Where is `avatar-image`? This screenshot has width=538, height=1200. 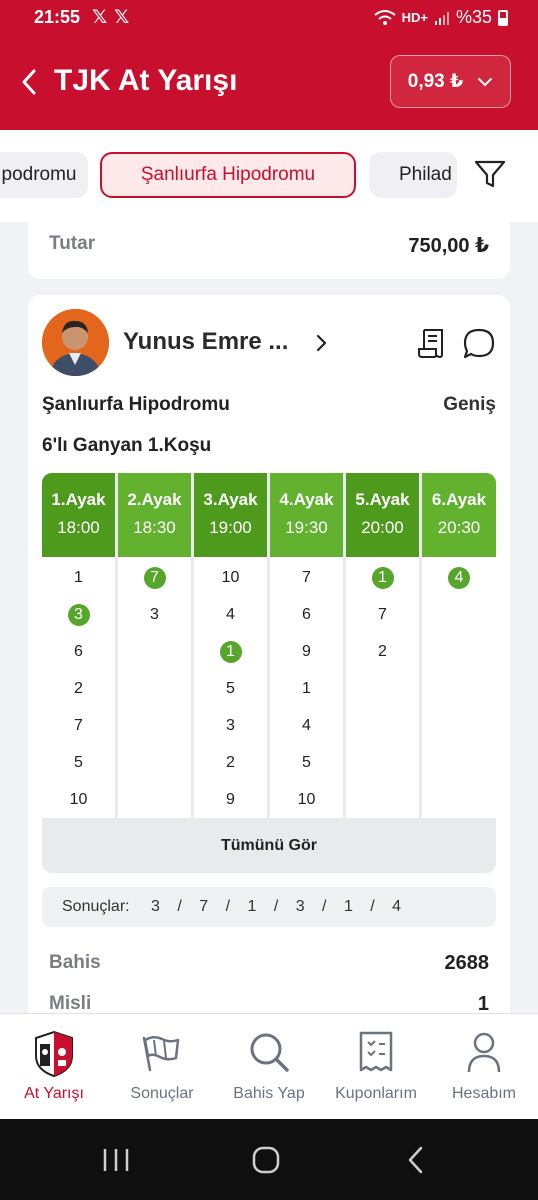
avatar-image is located at coordinates (75, 342).